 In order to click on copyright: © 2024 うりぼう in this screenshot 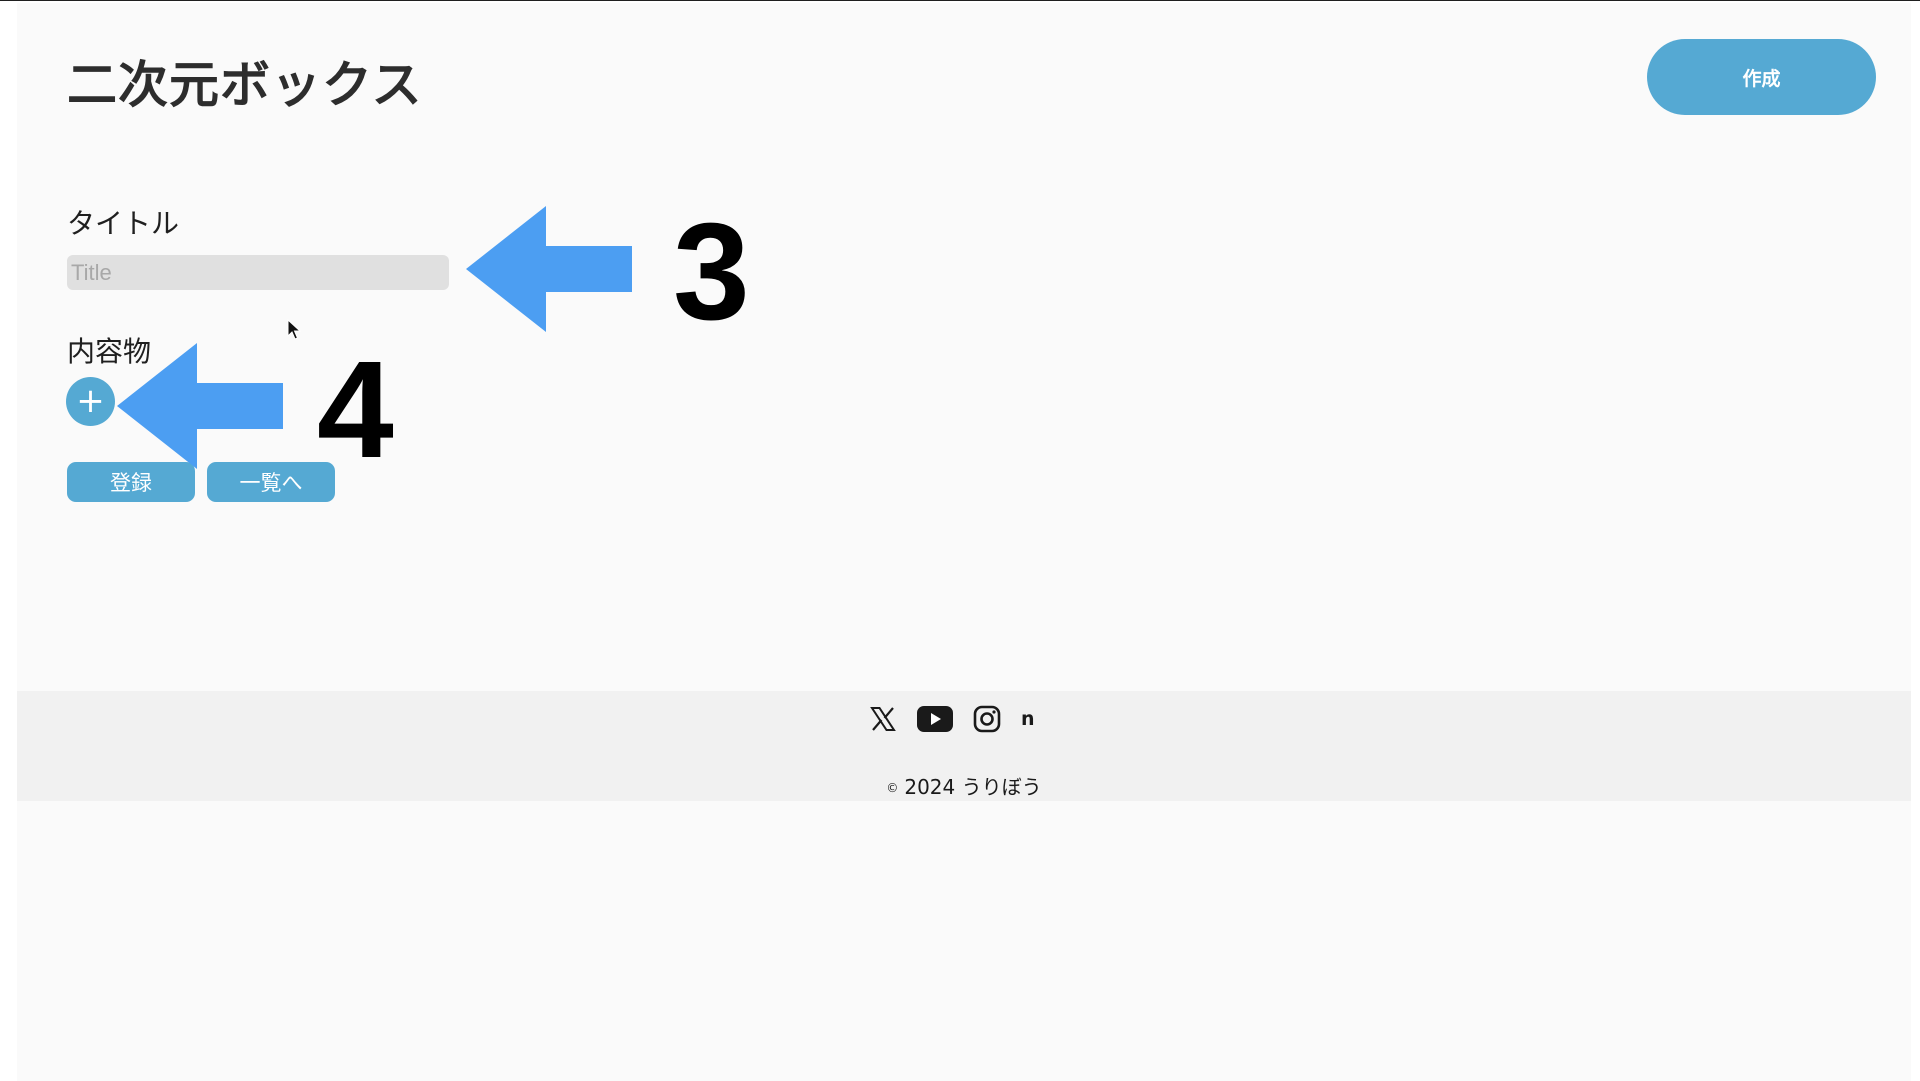, I will do `click(964, 785)`.